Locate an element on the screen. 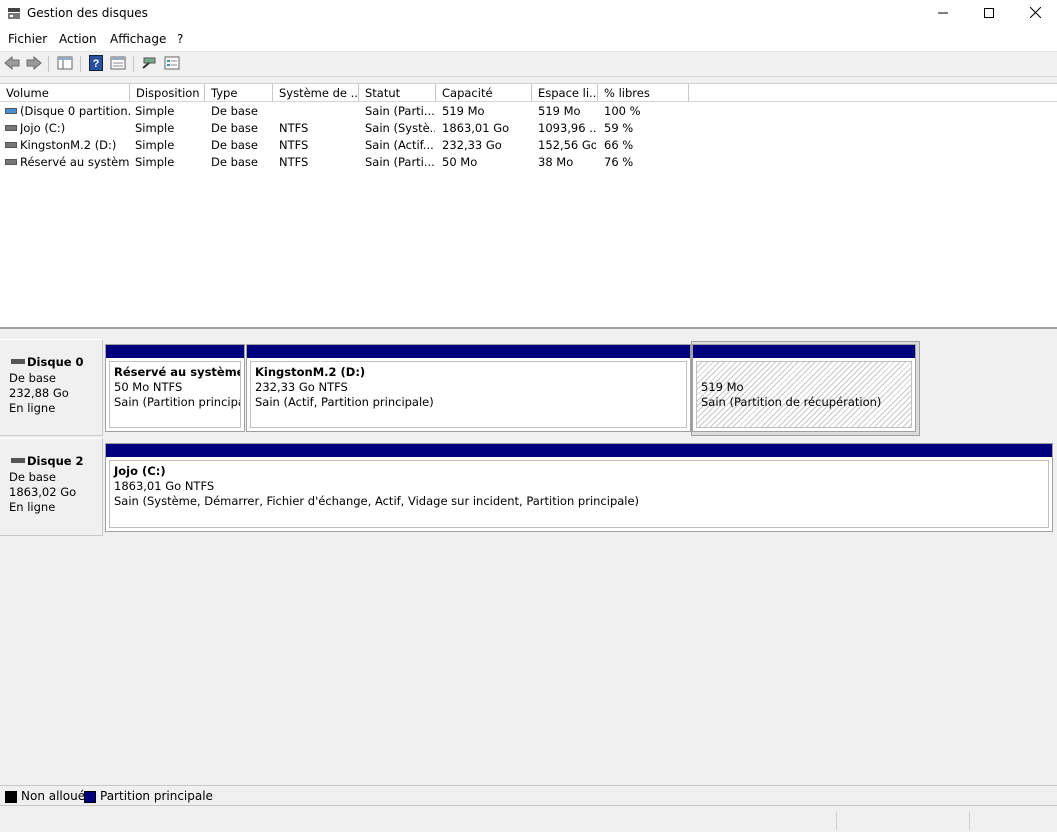 This screenshot has width=1057, height=832. rescan-button is located at coordinates (149, 64).